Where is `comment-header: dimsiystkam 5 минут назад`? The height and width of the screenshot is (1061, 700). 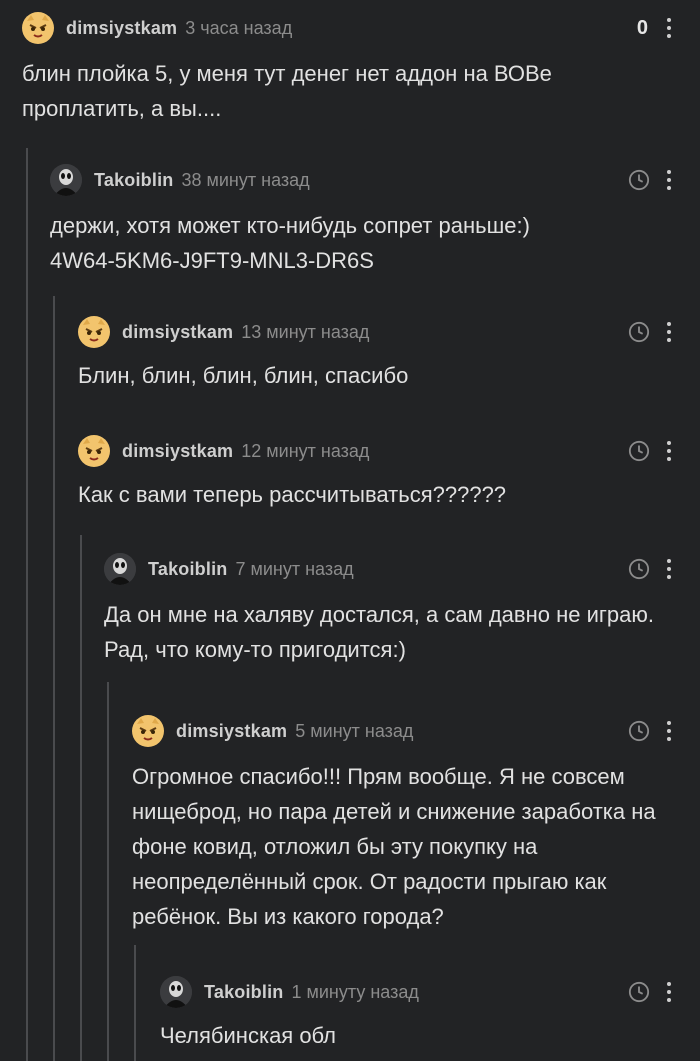
comment-header: dimsiystkam 5 минут назад is located at coordinates (416, 731).